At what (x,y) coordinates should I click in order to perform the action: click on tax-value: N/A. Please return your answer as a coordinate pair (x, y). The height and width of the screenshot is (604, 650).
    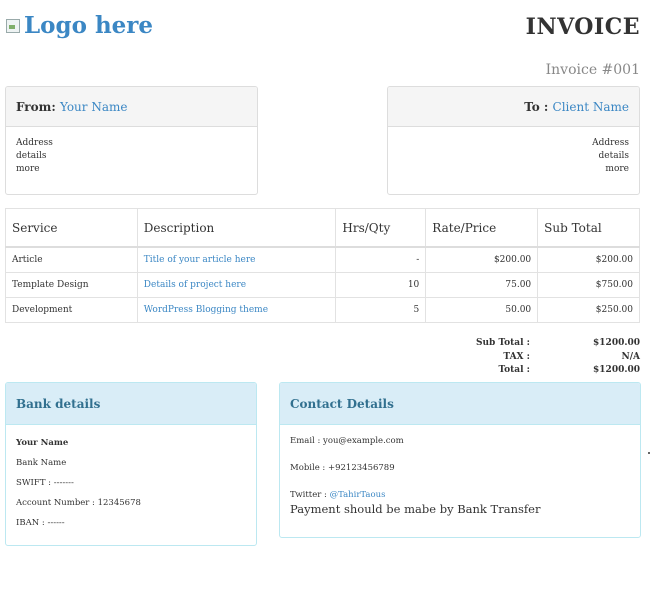
    Looking at the image, I should click on (631, 356).